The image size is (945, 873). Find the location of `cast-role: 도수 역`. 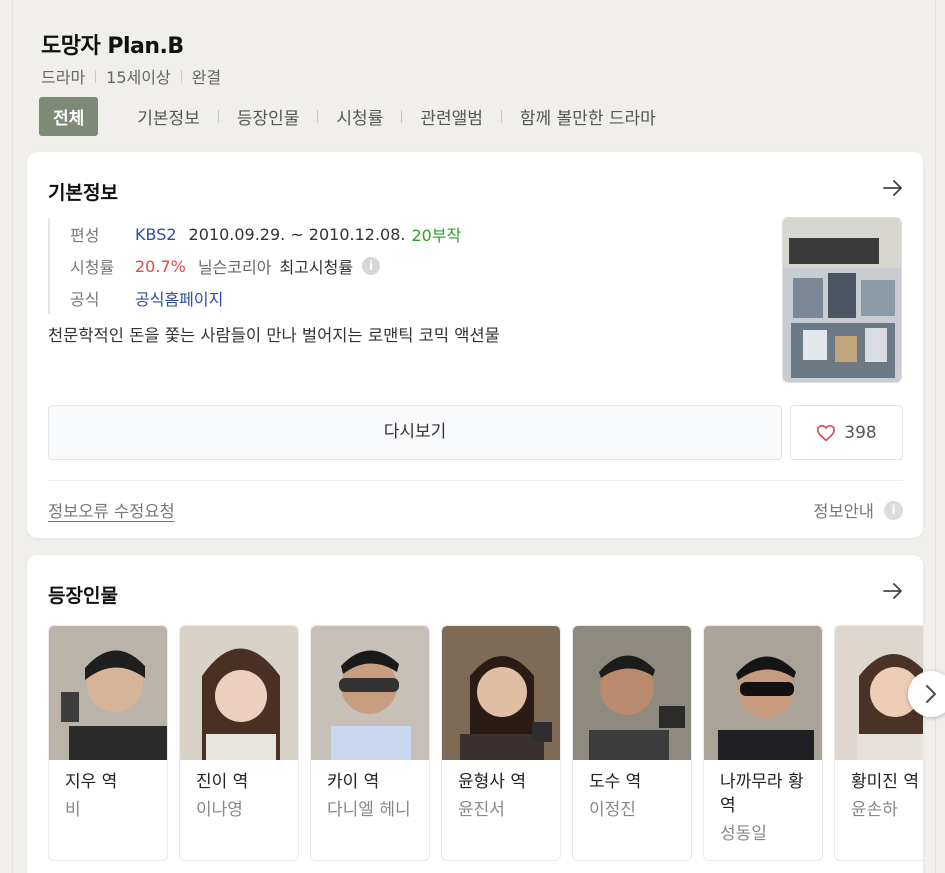

cast-role: 도수 역 is located at coordinates (615, 782).